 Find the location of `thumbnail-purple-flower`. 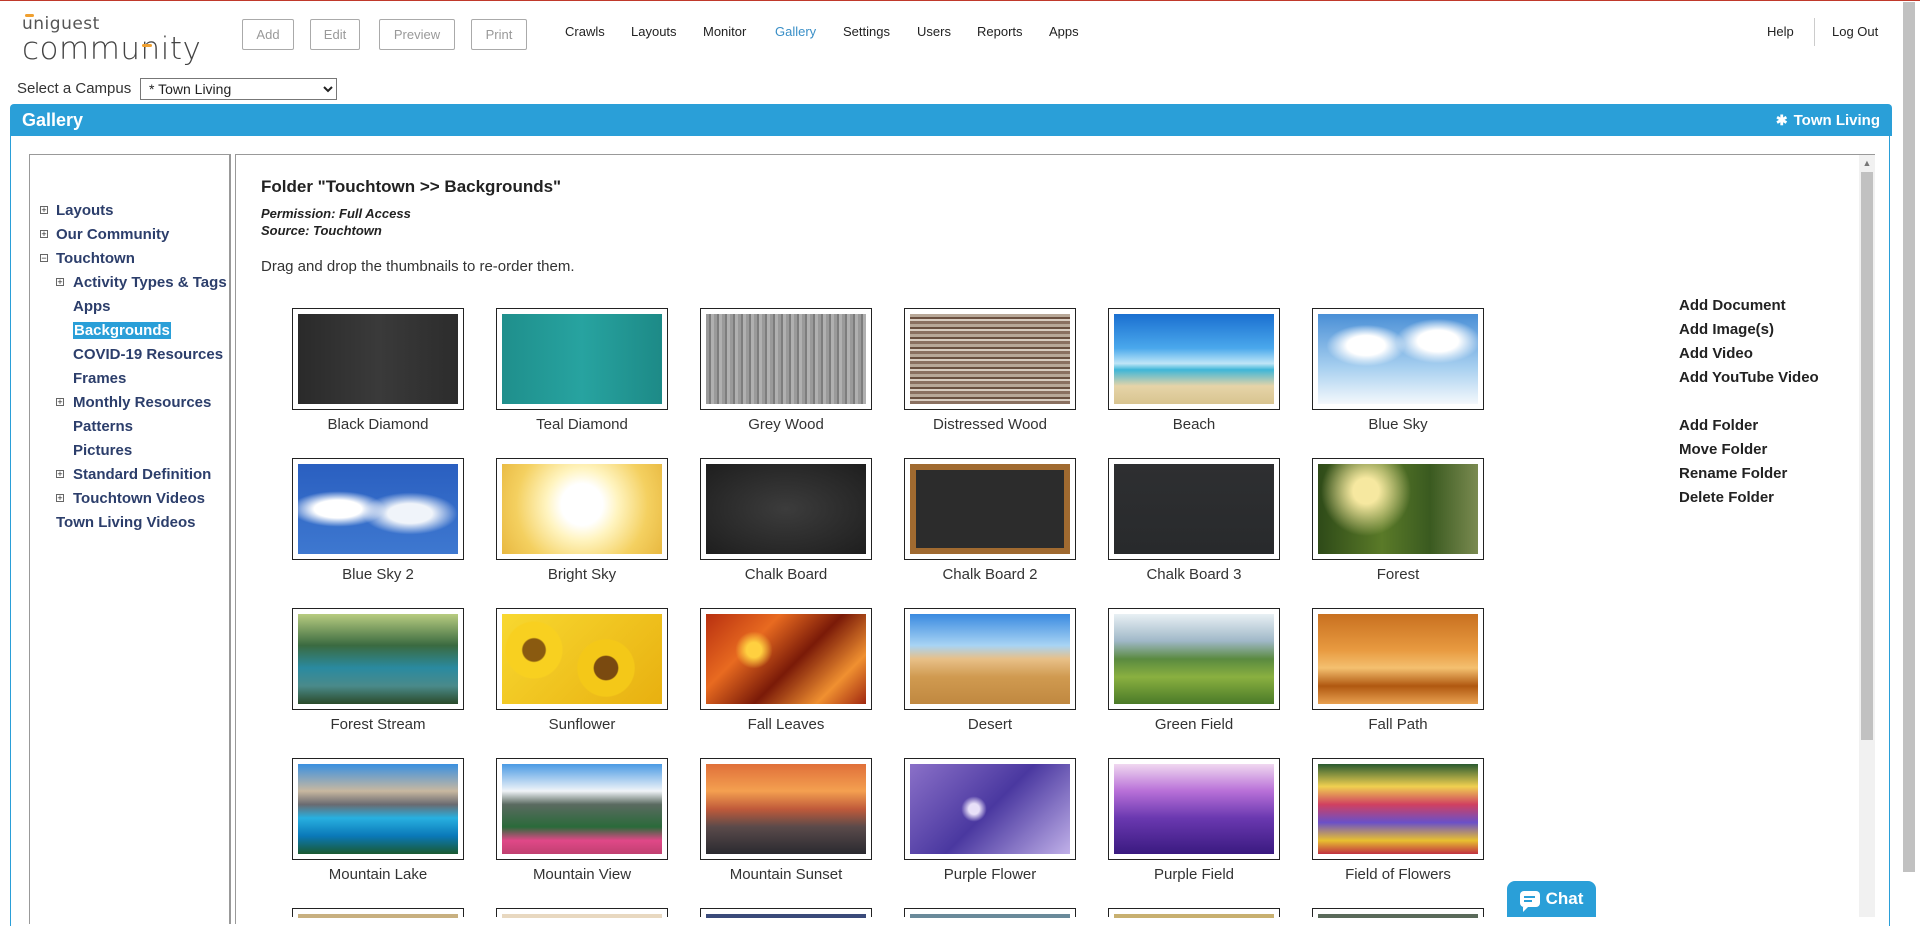

thumbnail-purple-flower is located at coordinates (990, 809).